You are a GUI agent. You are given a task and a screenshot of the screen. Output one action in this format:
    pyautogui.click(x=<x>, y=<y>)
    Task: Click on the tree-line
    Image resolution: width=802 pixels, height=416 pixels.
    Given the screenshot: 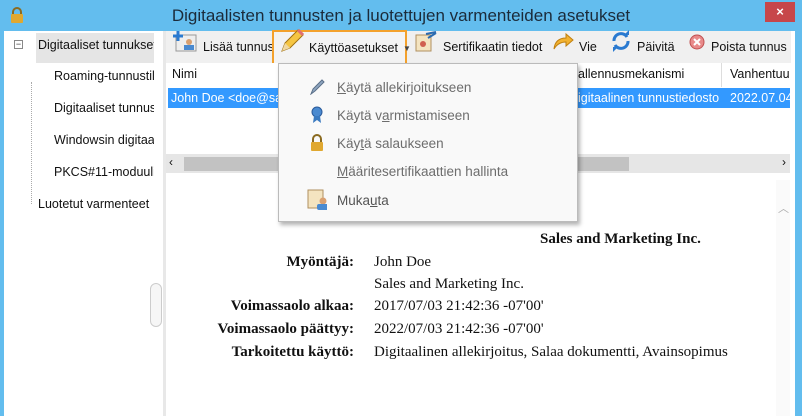 What is the action you would take?
    pyautogui.click(x=31, y=143)
    